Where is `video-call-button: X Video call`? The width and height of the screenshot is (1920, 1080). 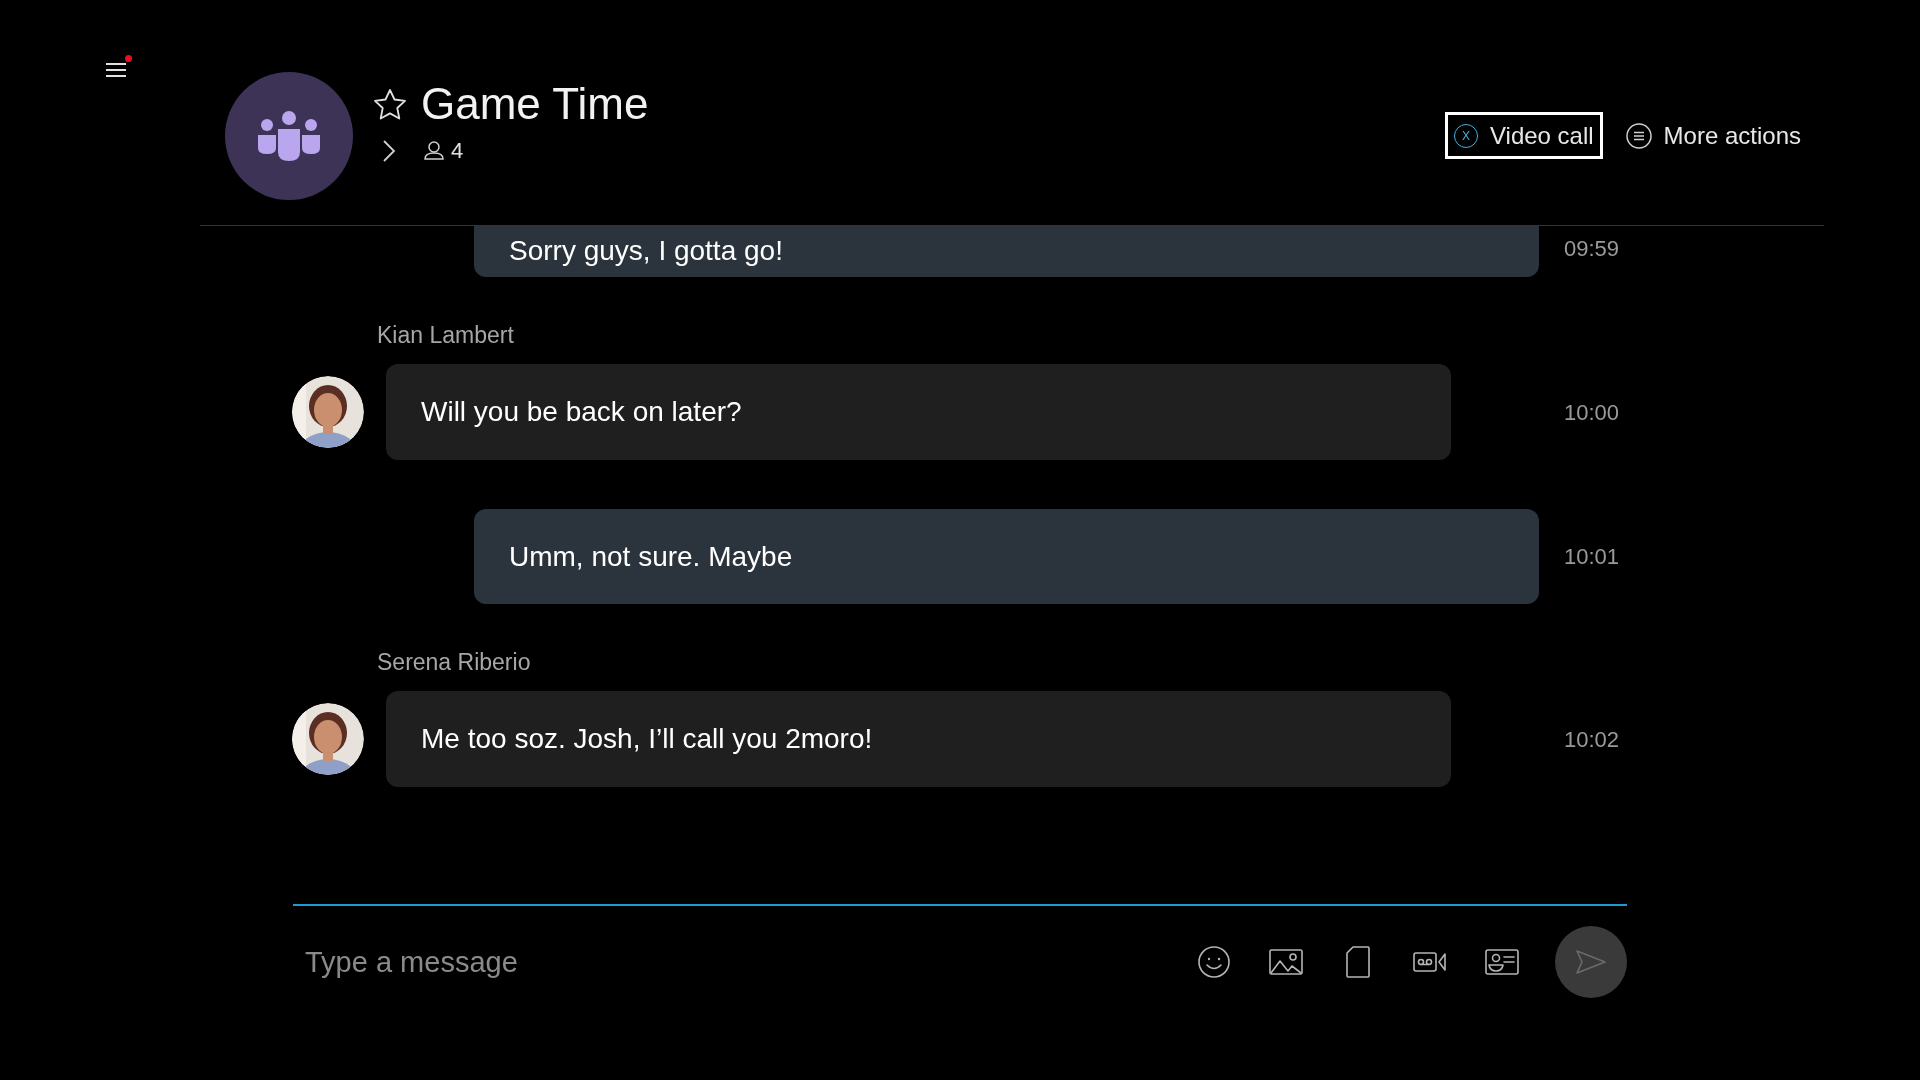 video-call-button: X Video call is located at coordinates (1523, 135).